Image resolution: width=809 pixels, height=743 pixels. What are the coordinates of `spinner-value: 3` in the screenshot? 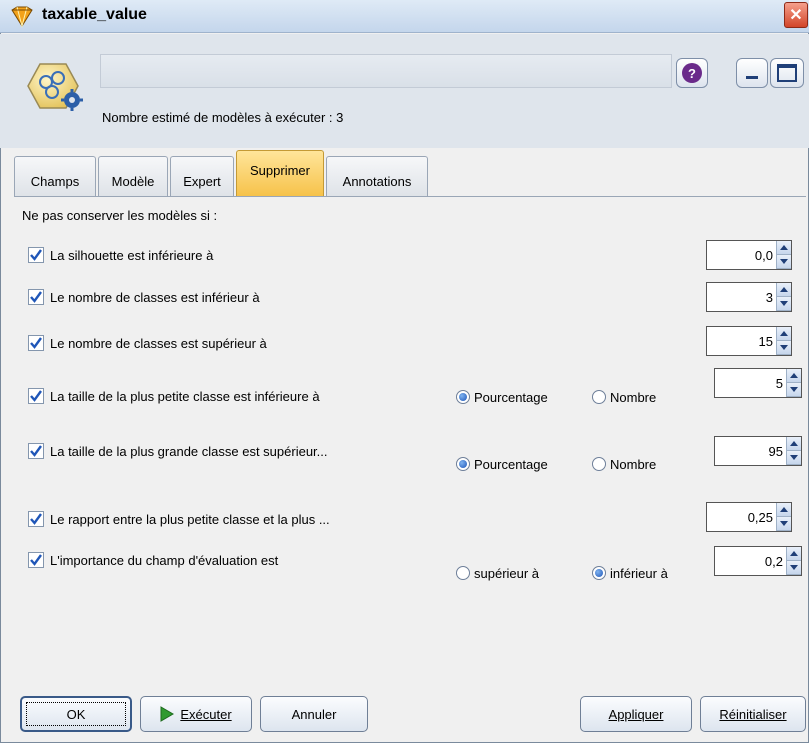 It's located at (769, 297).